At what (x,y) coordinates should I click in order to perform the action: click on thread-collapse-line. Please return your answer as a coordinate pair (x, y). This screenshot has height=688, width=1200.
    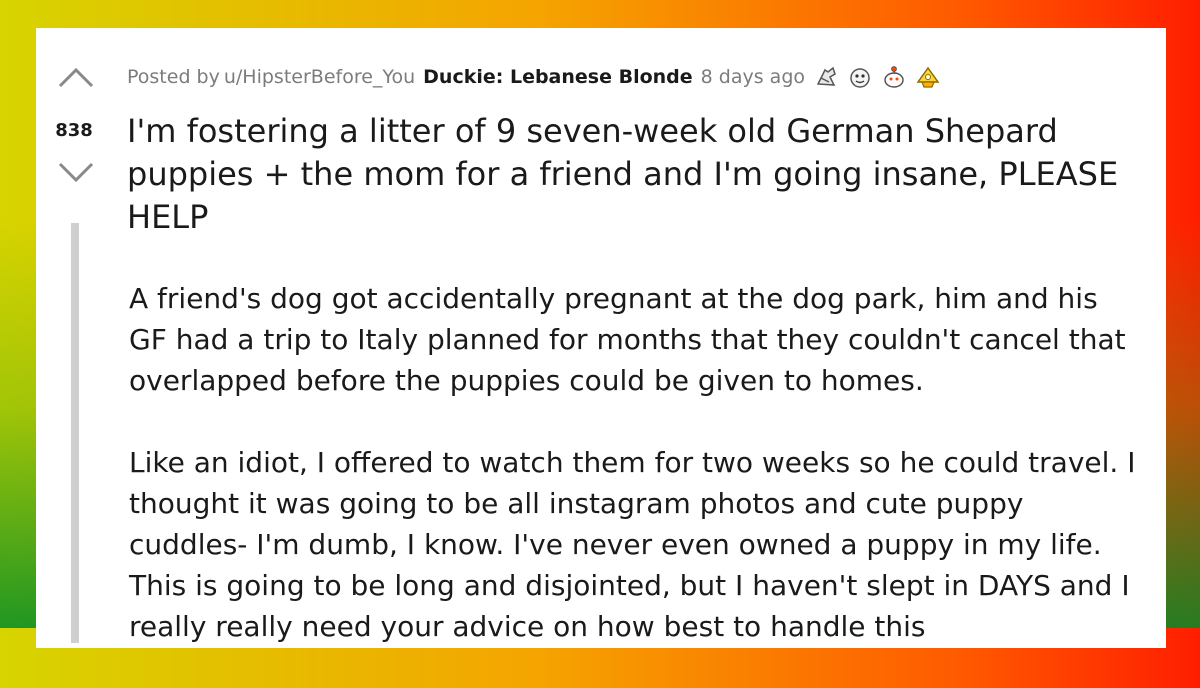
    Looking at the image, I should click on (75, 433).